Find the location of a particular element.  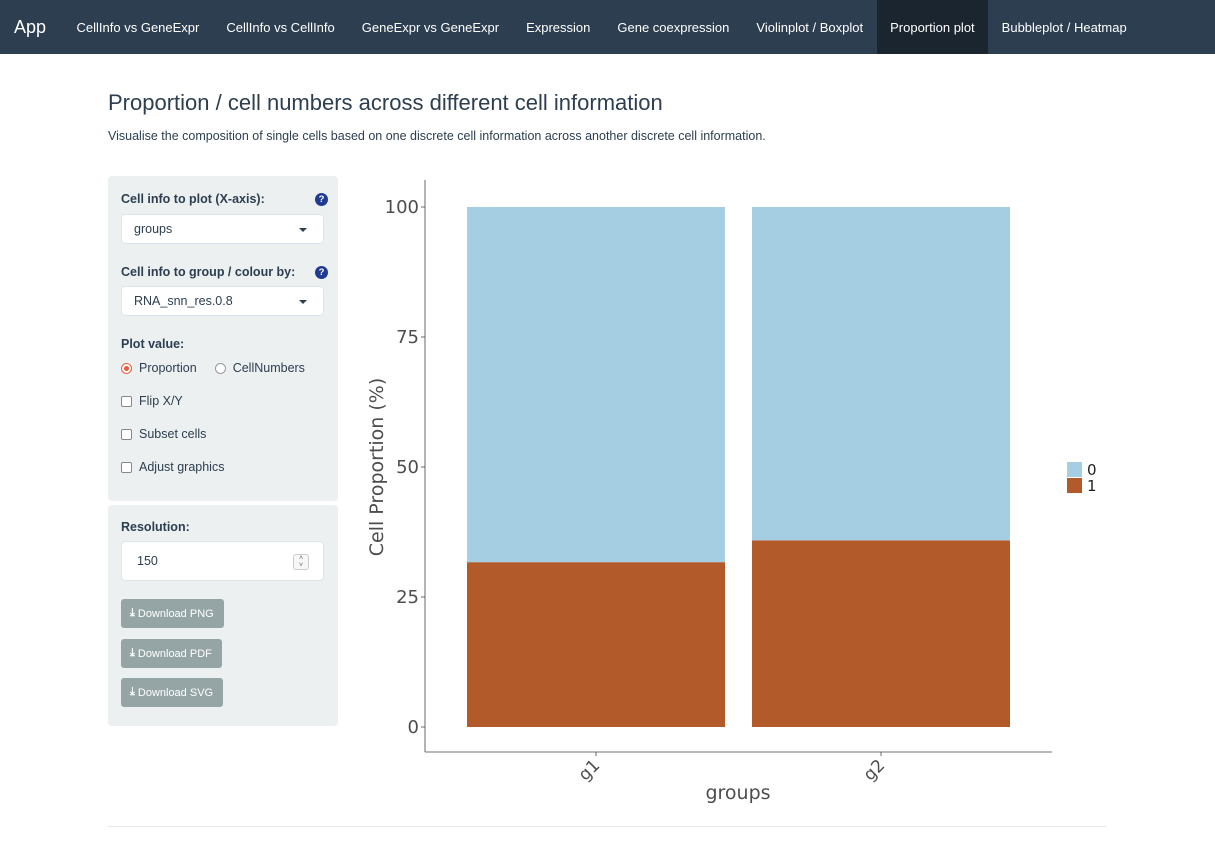

nav-tab-bubbleplot-heatmap: Bubbleplot / Heatmap is located at coordinates (1064, 27).